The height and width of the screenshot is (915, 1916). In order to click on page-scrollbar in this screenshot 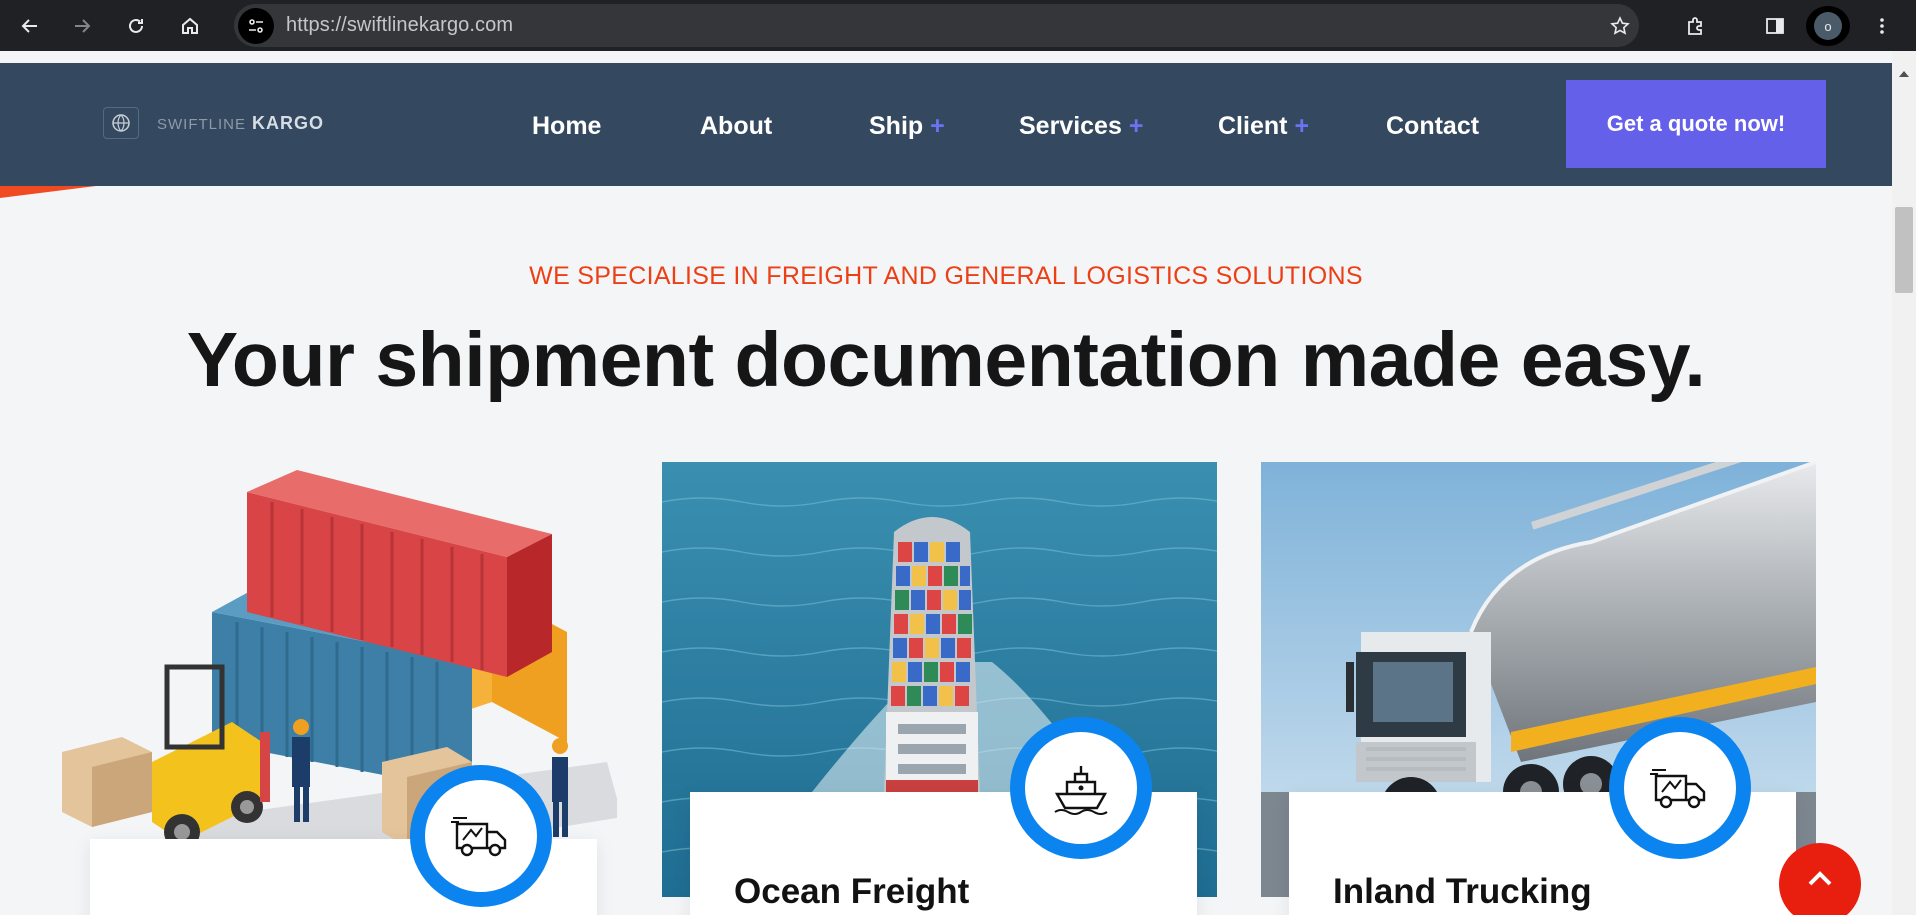, I will do `click(1904, 483)`.